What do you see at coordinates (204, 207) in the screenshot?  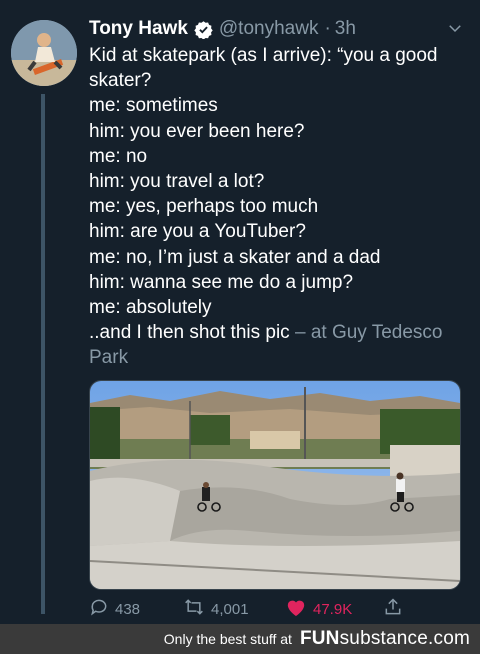 I see `tweet-line: me: yes, perhaps too much` at bounding box center [204, 207].